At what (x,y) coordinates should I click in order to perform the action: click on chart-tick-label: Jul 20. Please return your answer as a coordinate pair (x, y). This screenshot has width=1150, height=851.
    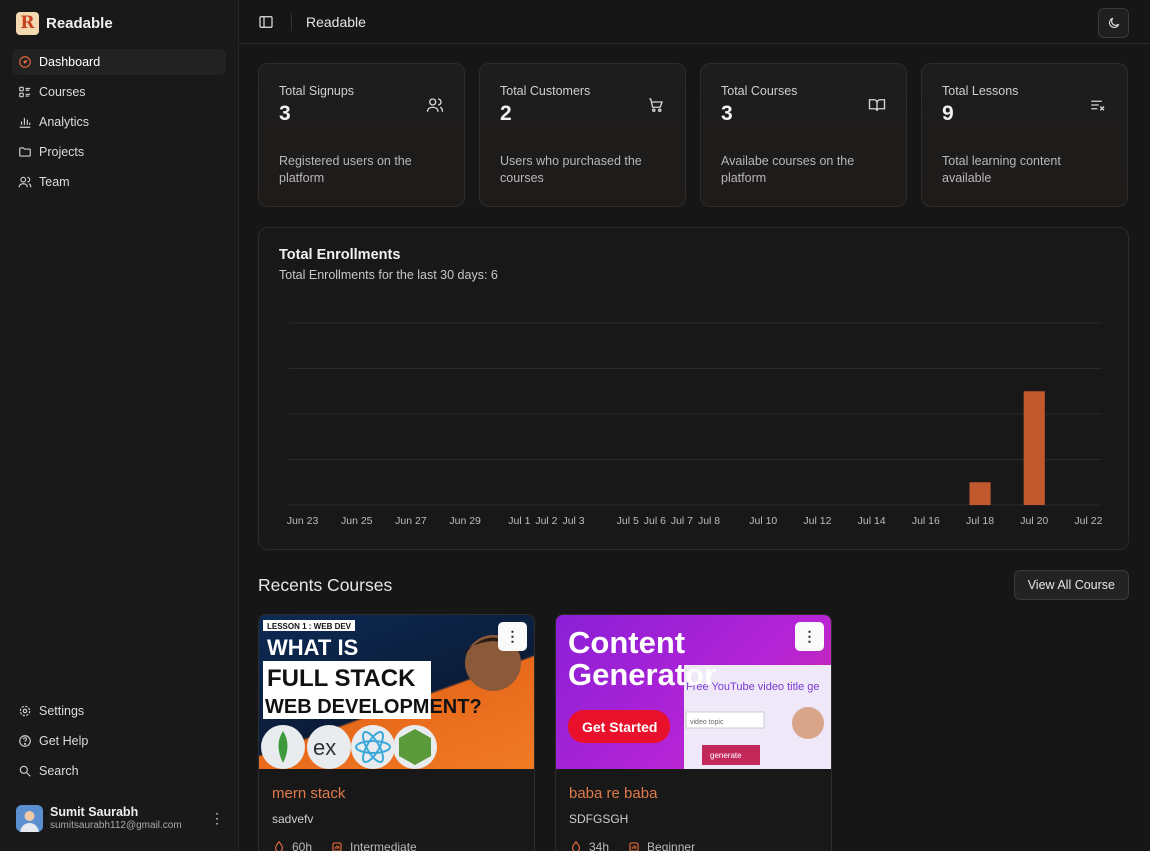
    Looking at the image, I should click on (1034, 521).